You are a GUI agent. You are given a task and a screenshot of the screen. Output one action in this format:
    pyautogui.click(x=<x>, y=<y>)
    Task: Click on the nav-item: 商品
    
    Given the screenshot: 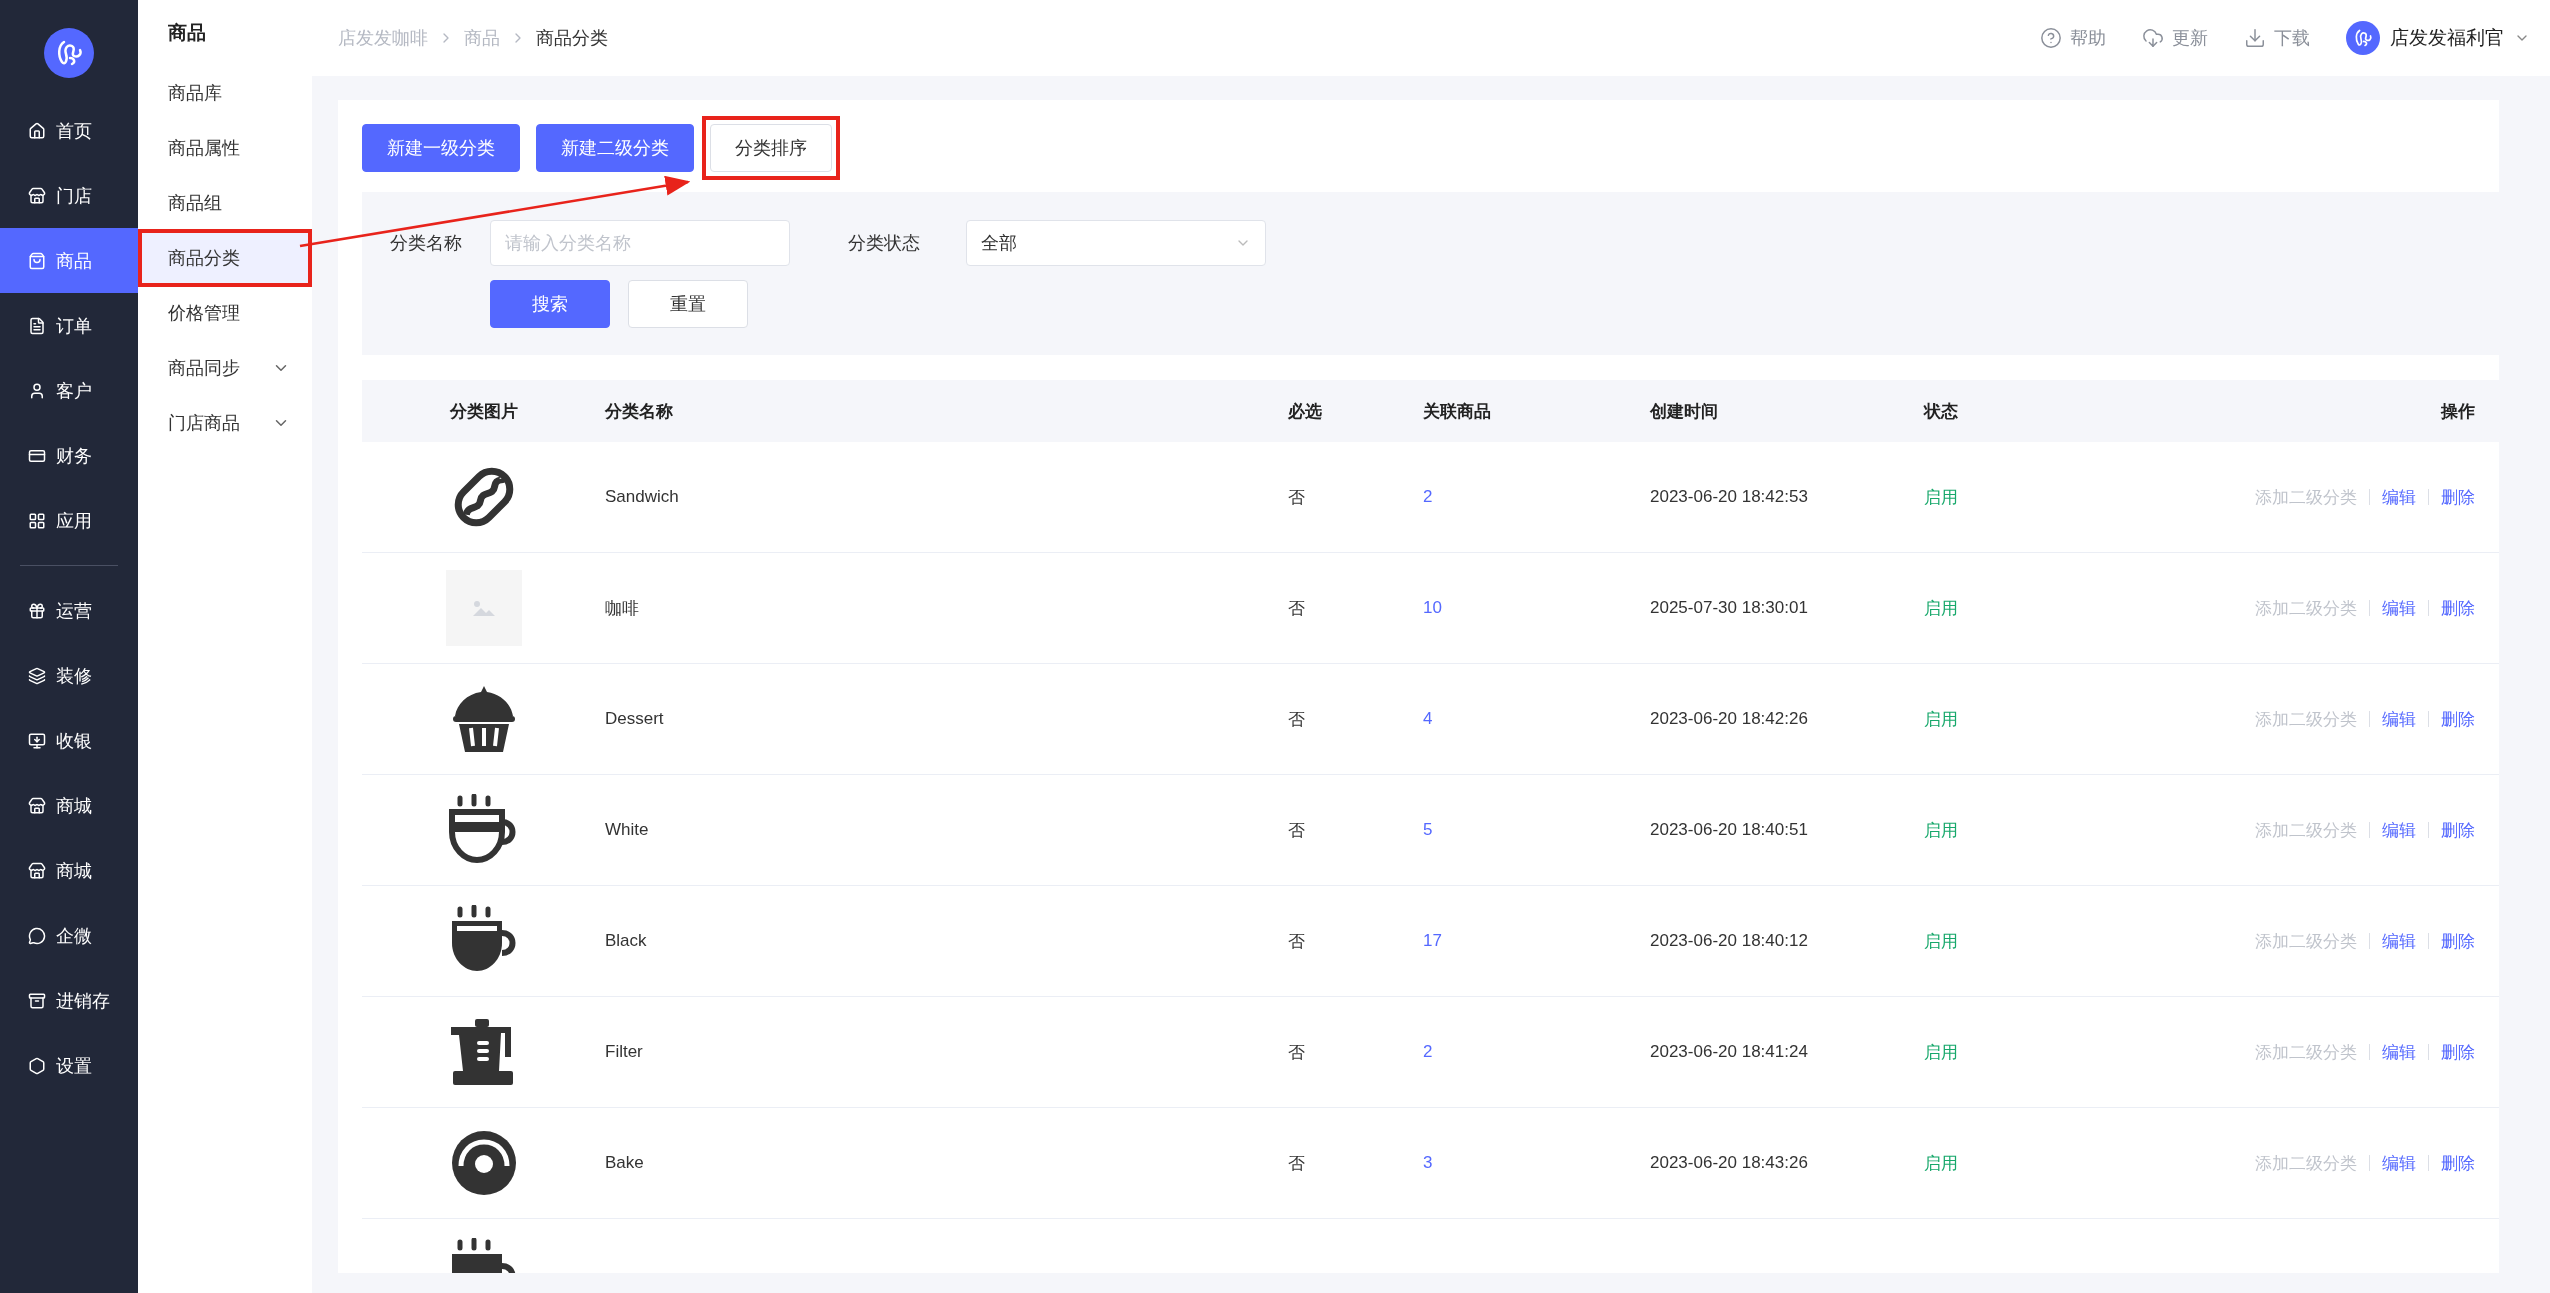 What is the action you would take?
    pyautogui.click(x=69, y=260)
    